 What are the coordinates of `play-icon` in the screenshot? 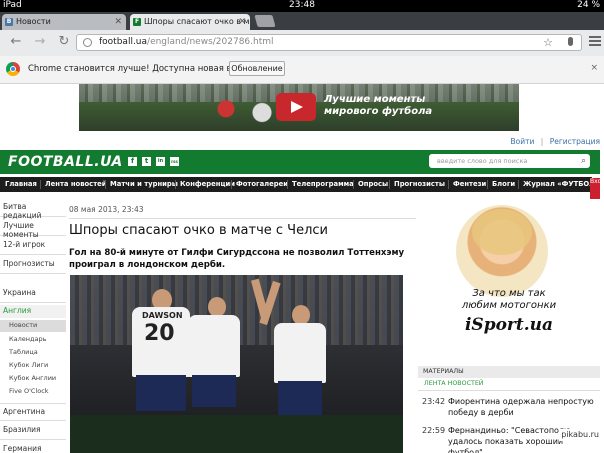 It's located at (296, 107).